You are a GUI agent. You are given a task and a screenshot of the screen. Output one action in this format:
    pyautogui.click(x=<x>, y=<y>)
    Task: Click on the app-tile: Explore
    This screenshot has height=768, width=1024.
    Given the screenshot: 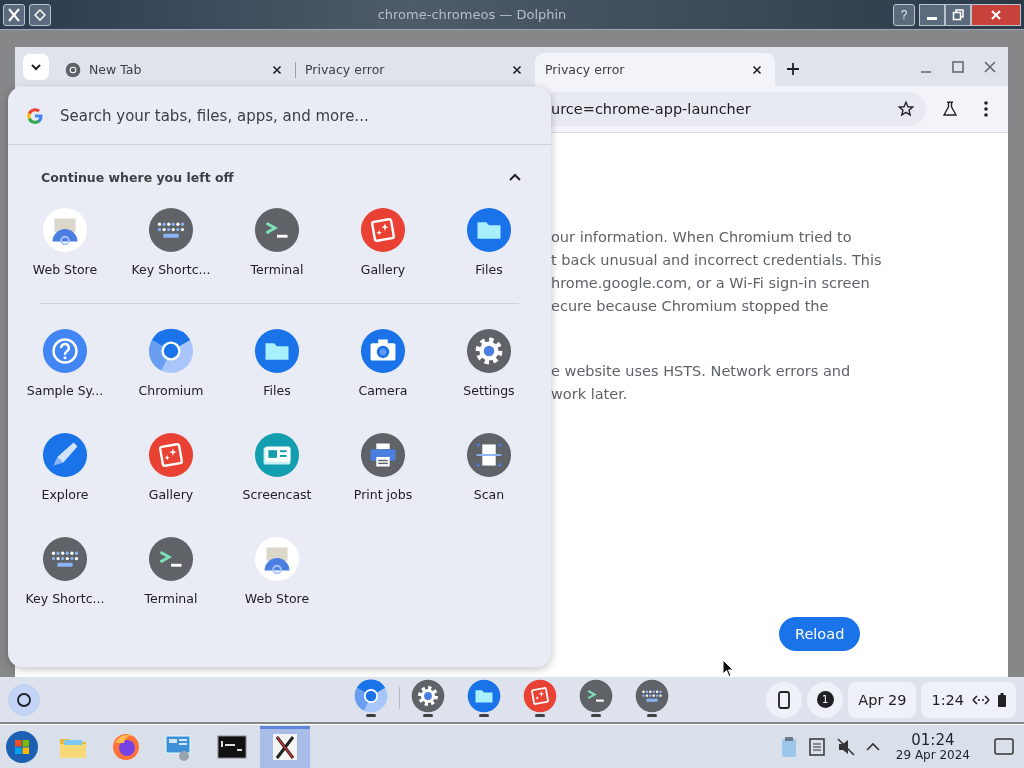 What is the action you would take?
    pyautogui.click(x=65, y=467)
    